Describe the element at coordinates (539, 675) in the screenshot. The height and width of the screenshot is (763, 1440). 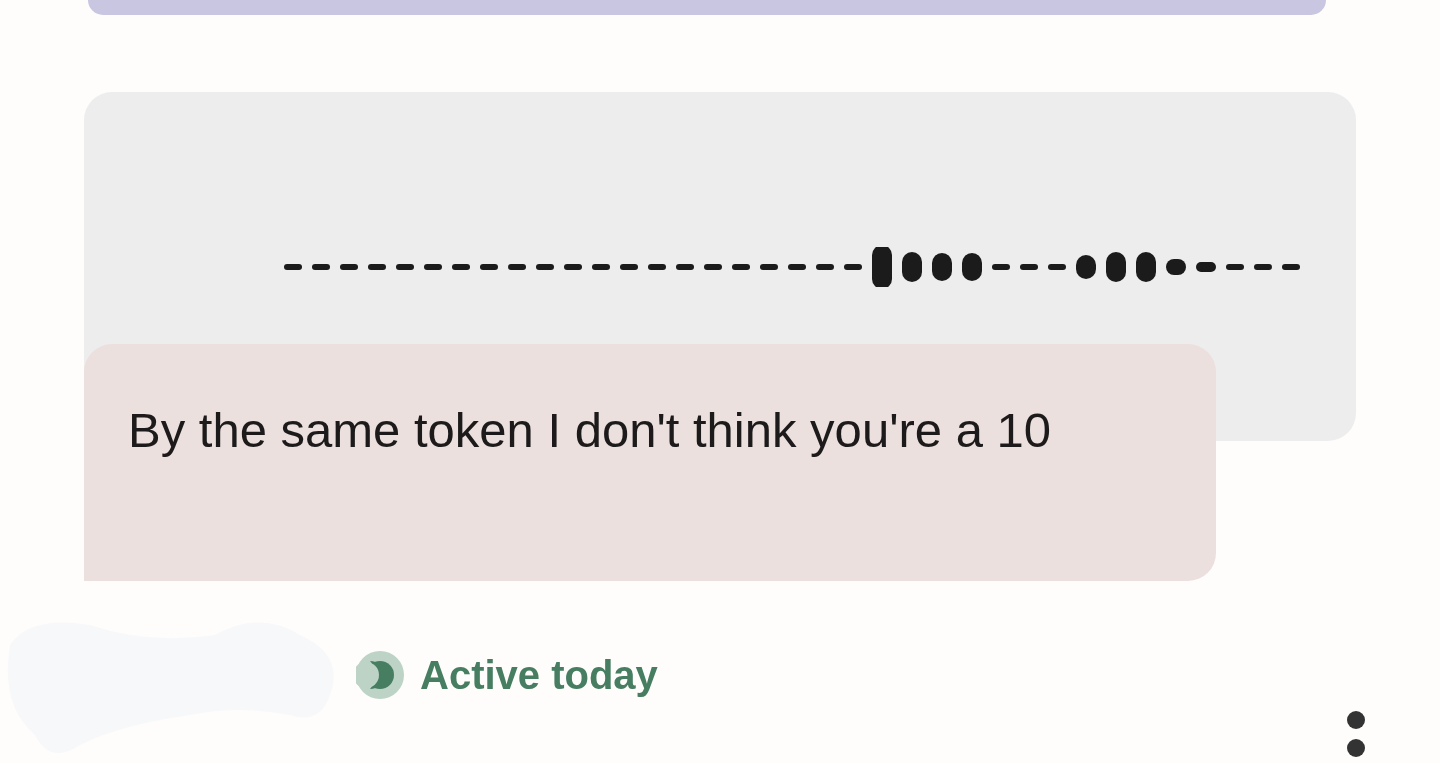
I see `status-text: Active today` at that location.